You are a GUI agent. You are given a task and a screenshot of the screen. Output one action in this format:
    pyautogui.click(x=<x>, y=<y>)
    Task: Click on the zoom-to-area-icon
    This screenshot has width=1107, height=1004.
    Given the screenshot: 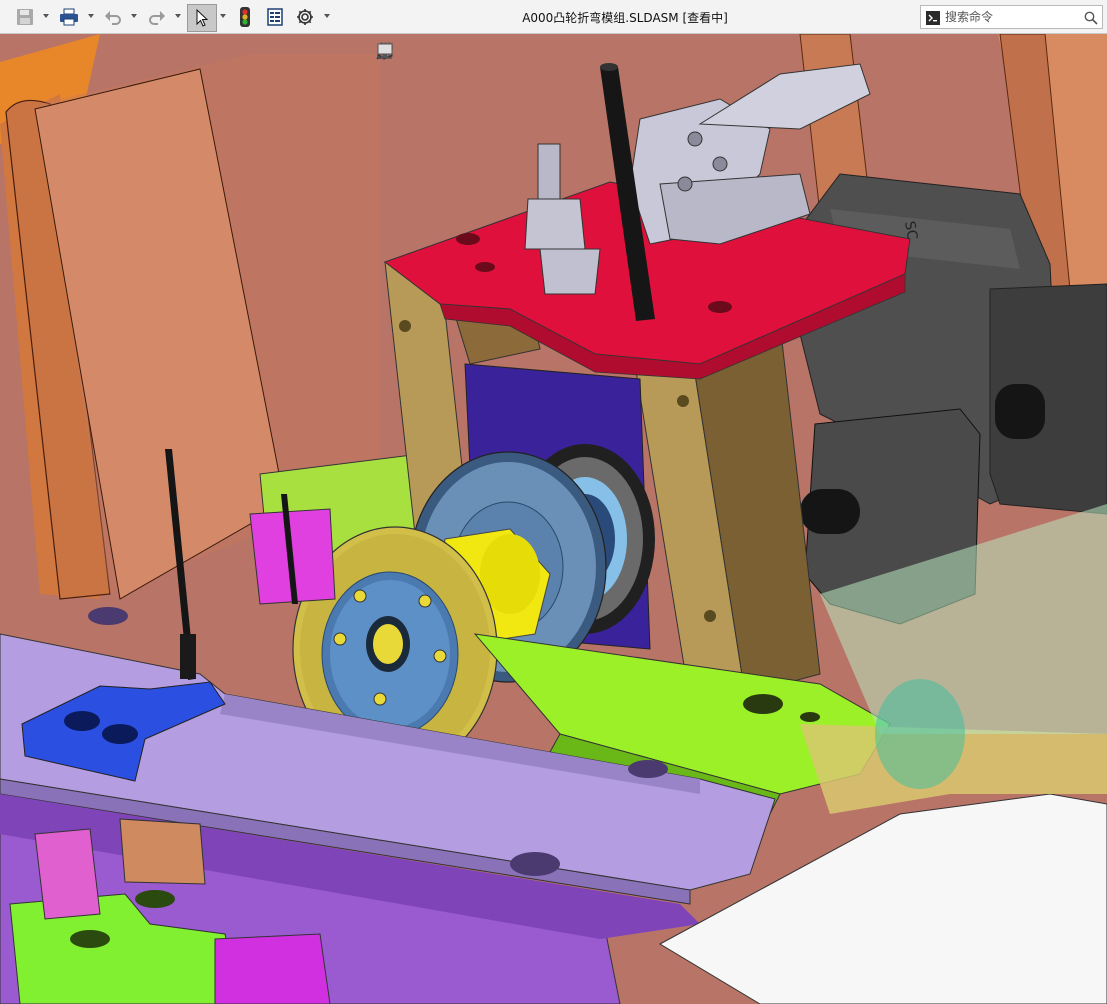 What is the action you would take?
    pyautogui.click(x=400, y=53)
    